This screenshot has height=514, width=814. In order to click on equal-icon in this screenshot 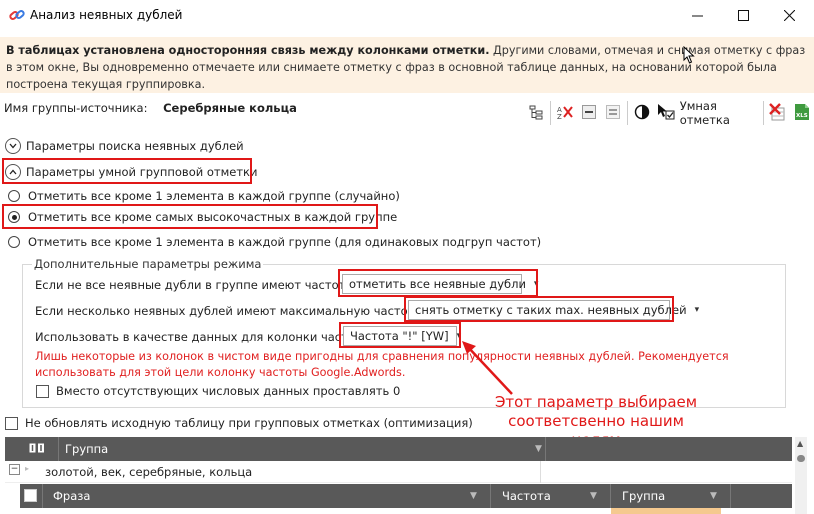, I will do `click(612, 113)`.